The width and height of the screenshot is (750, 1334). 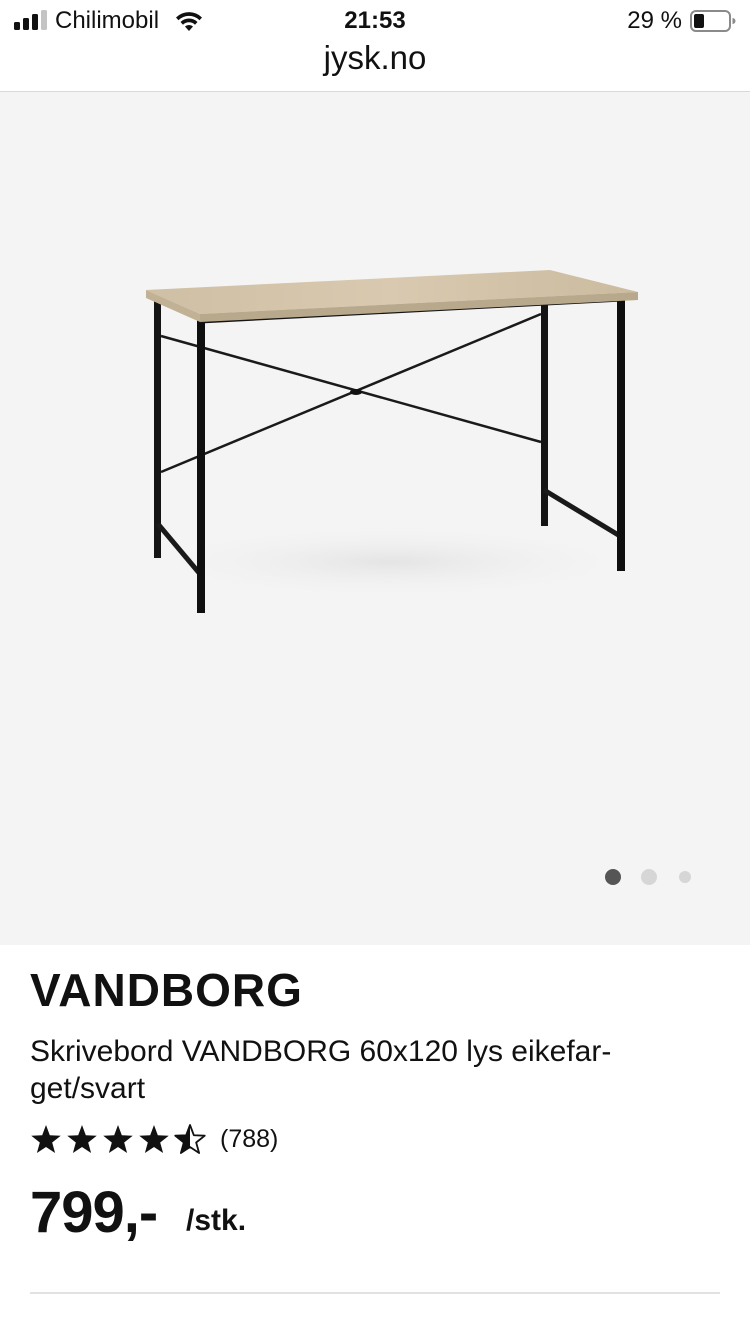 I want to click on product-brand-title: VANDBORG, so click(x=166, y=990).